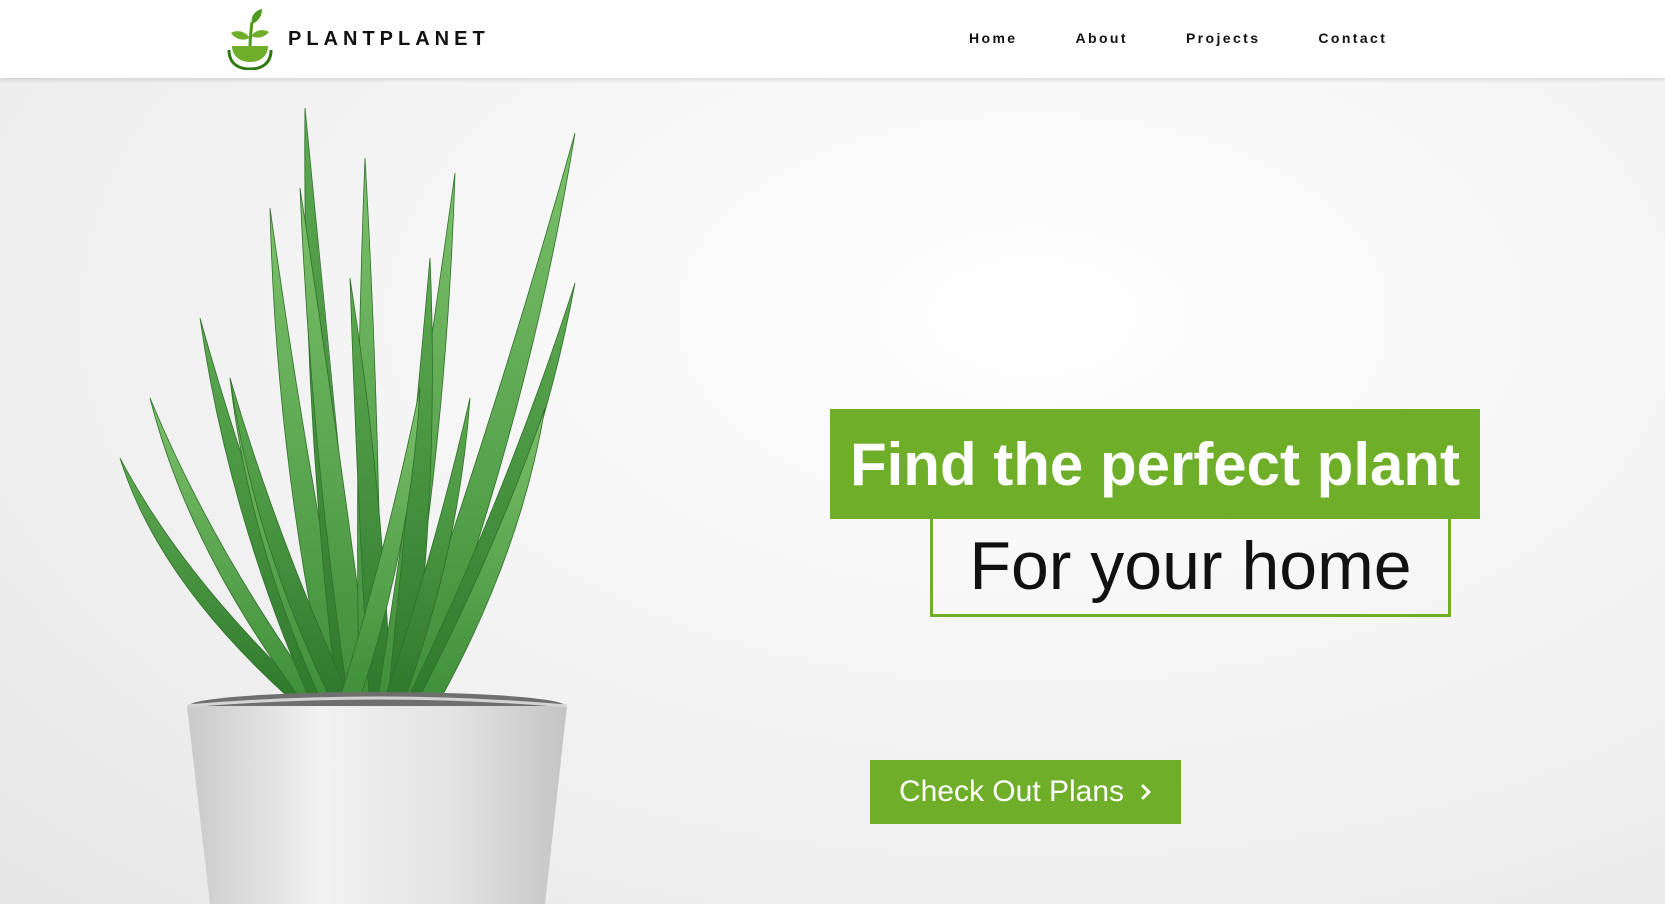 The image size is (1665, 904). I want to click on nav-link-about: About, so click(1102, 38).